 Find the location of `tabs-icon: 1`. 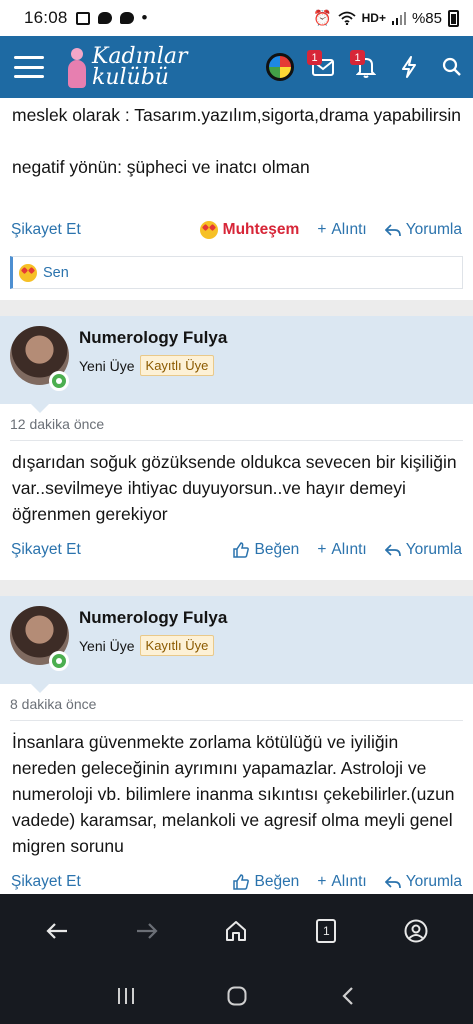

tabs-icon: 1 is located at coordinates (326, 931).